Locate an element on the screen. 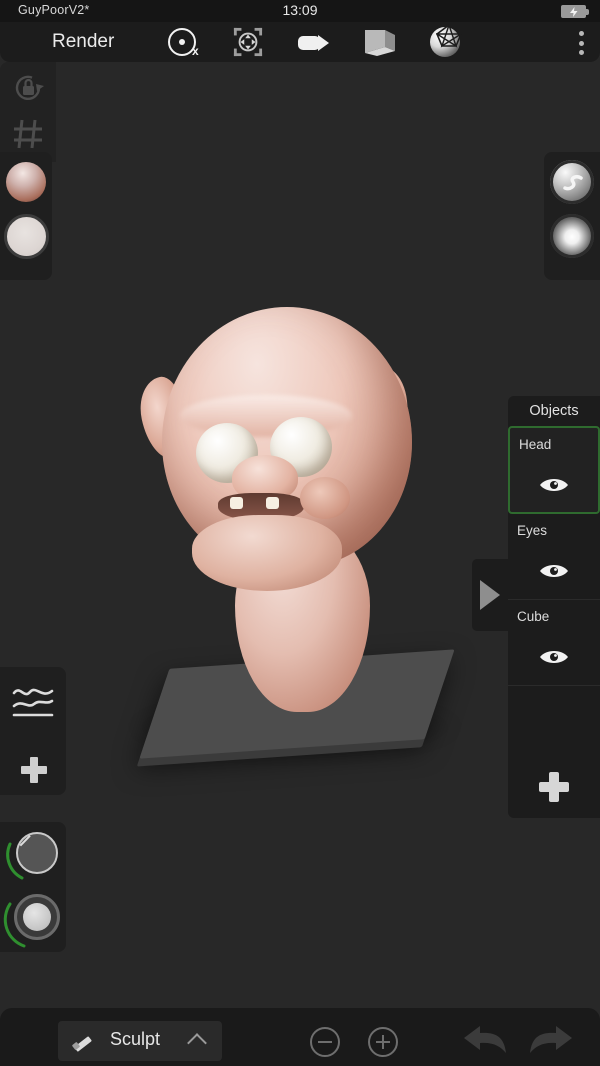 This screenshot has height=1066, width=600. left-material-panel is located at coordinates (26, 216).